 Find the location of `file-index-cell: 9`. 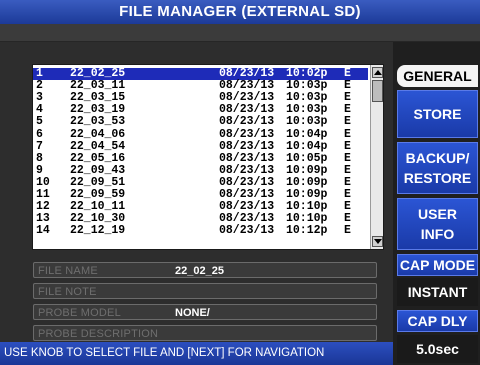

file-index-cell: 9 is located at coordinates (39, 170).